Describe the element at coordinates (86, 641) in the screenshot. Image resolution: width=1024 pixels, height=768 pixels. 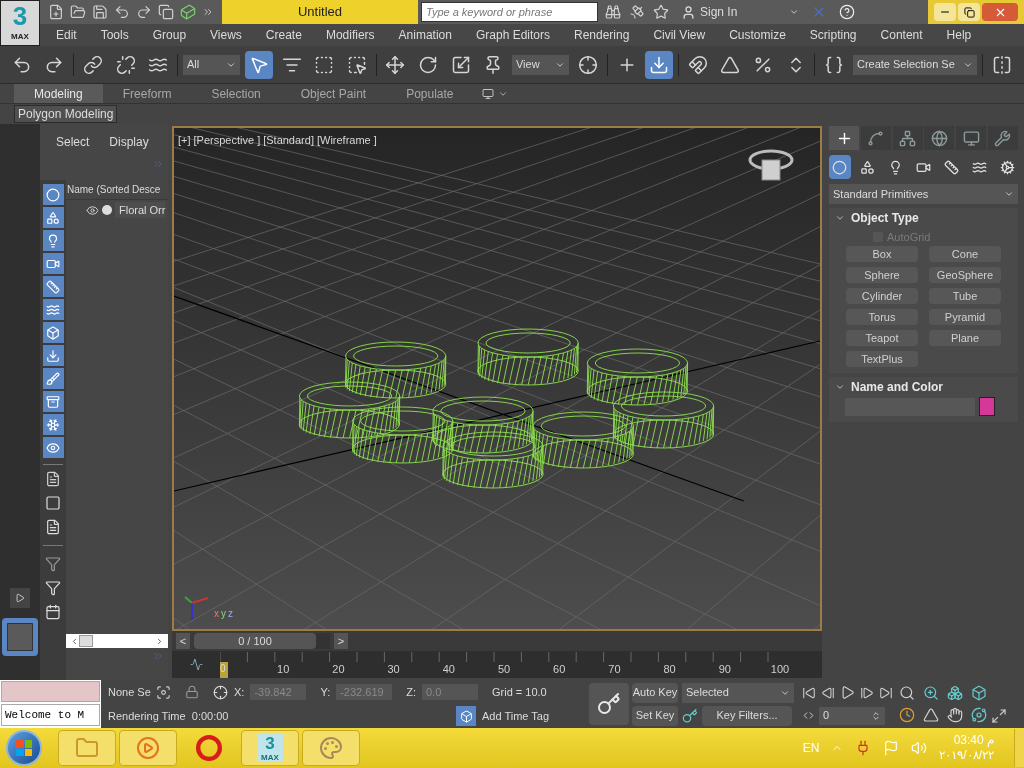
I see `scroll-thumb` at that location.